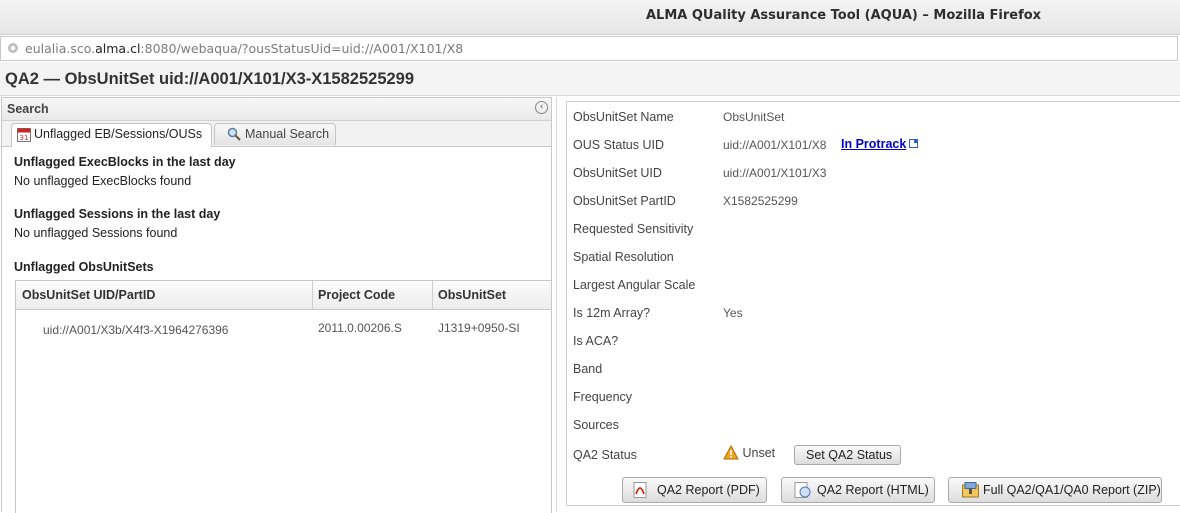 This screenshot has height=513, width=1180. I want to click on full-report-zip-label: Full QA2/QA1/QA0 Report (ZIP), so click(1072, 490).